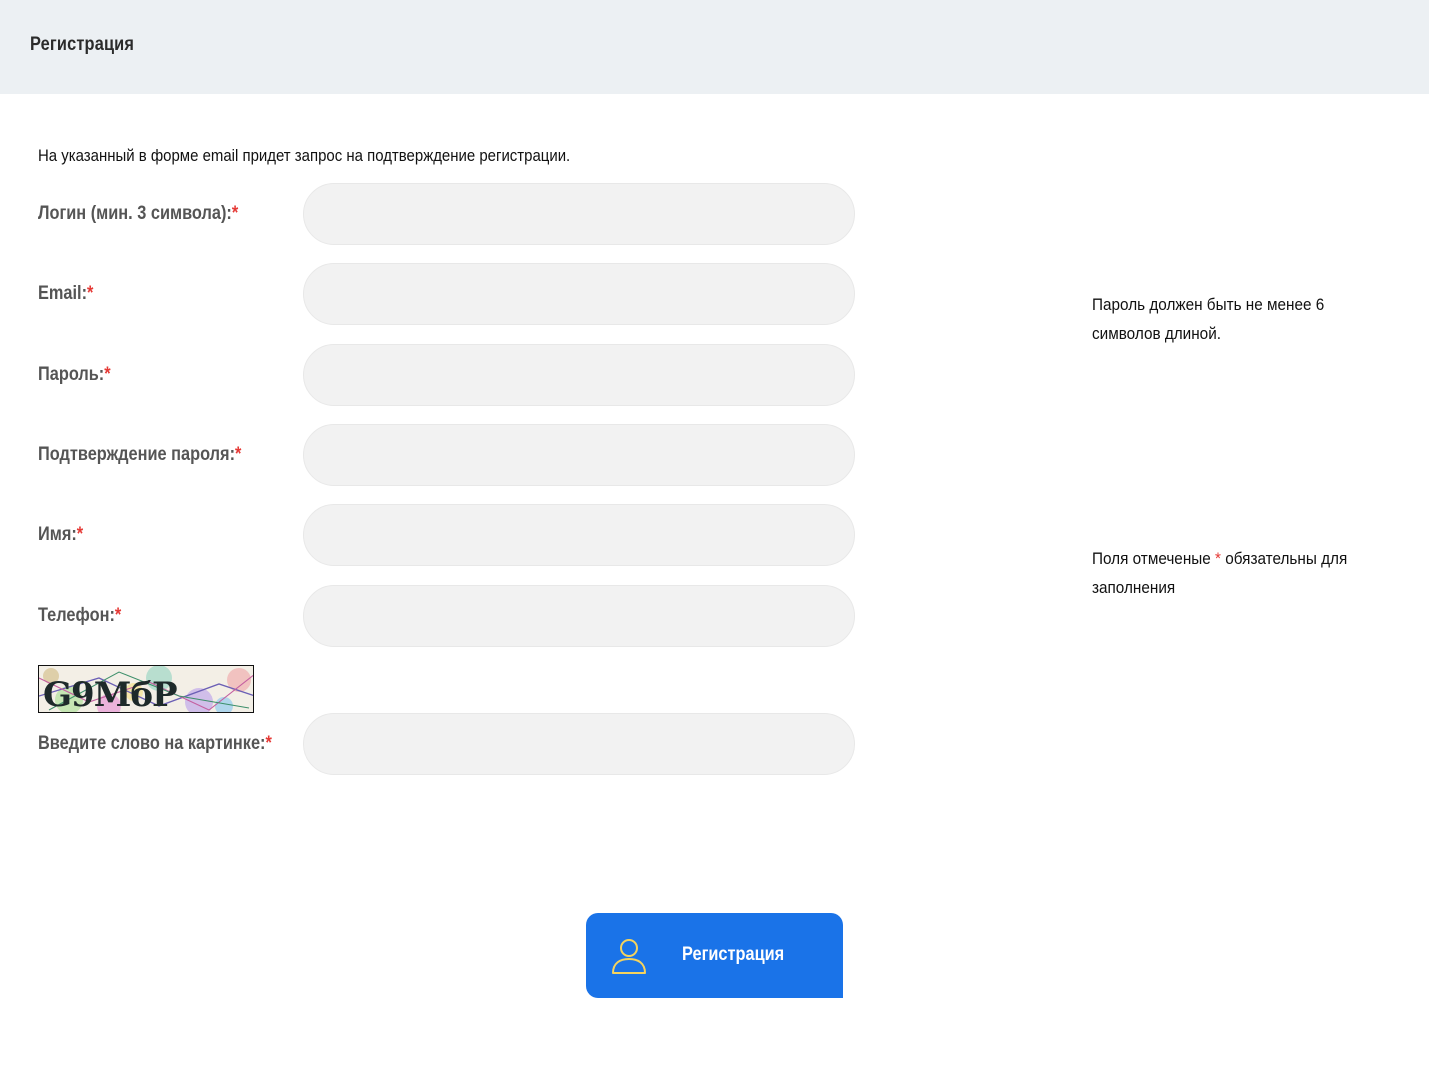 This screenshot has height=1084, width=1429. Describe the element at coordinates (74, 374) in the screenshot. I see `password-label: Пароль:*` at that location.